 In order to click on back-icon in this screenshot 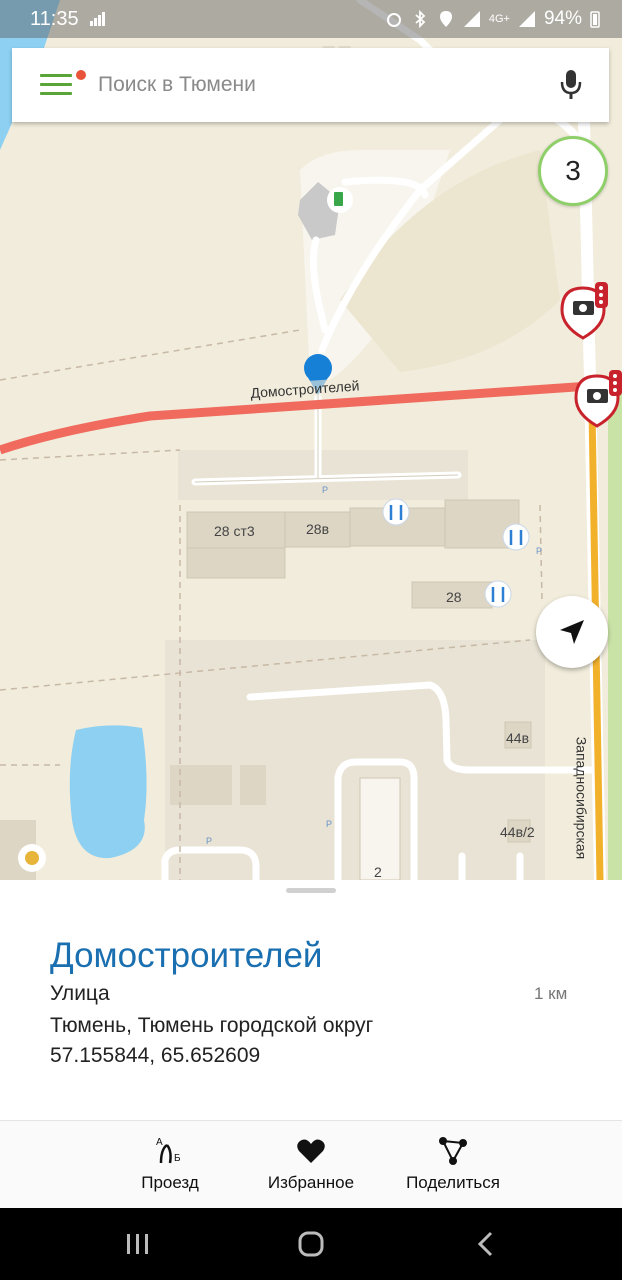, I will do `click(485, 1244)`.